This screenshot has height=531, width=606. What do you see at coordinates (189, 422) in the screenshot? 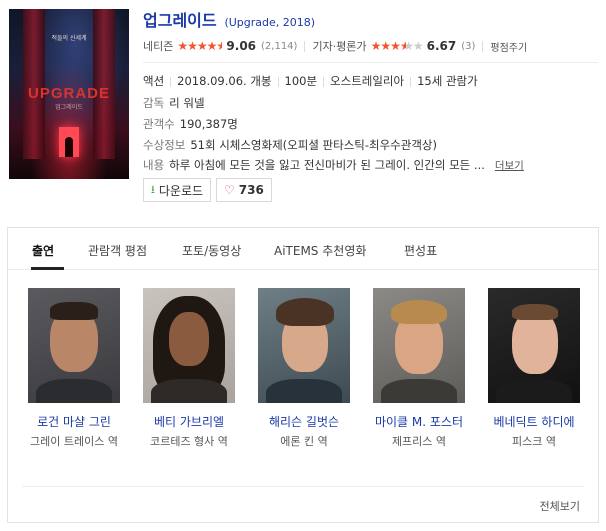
I see `cast-name: 베티 가브리엘` at bounding box center [189, 422].